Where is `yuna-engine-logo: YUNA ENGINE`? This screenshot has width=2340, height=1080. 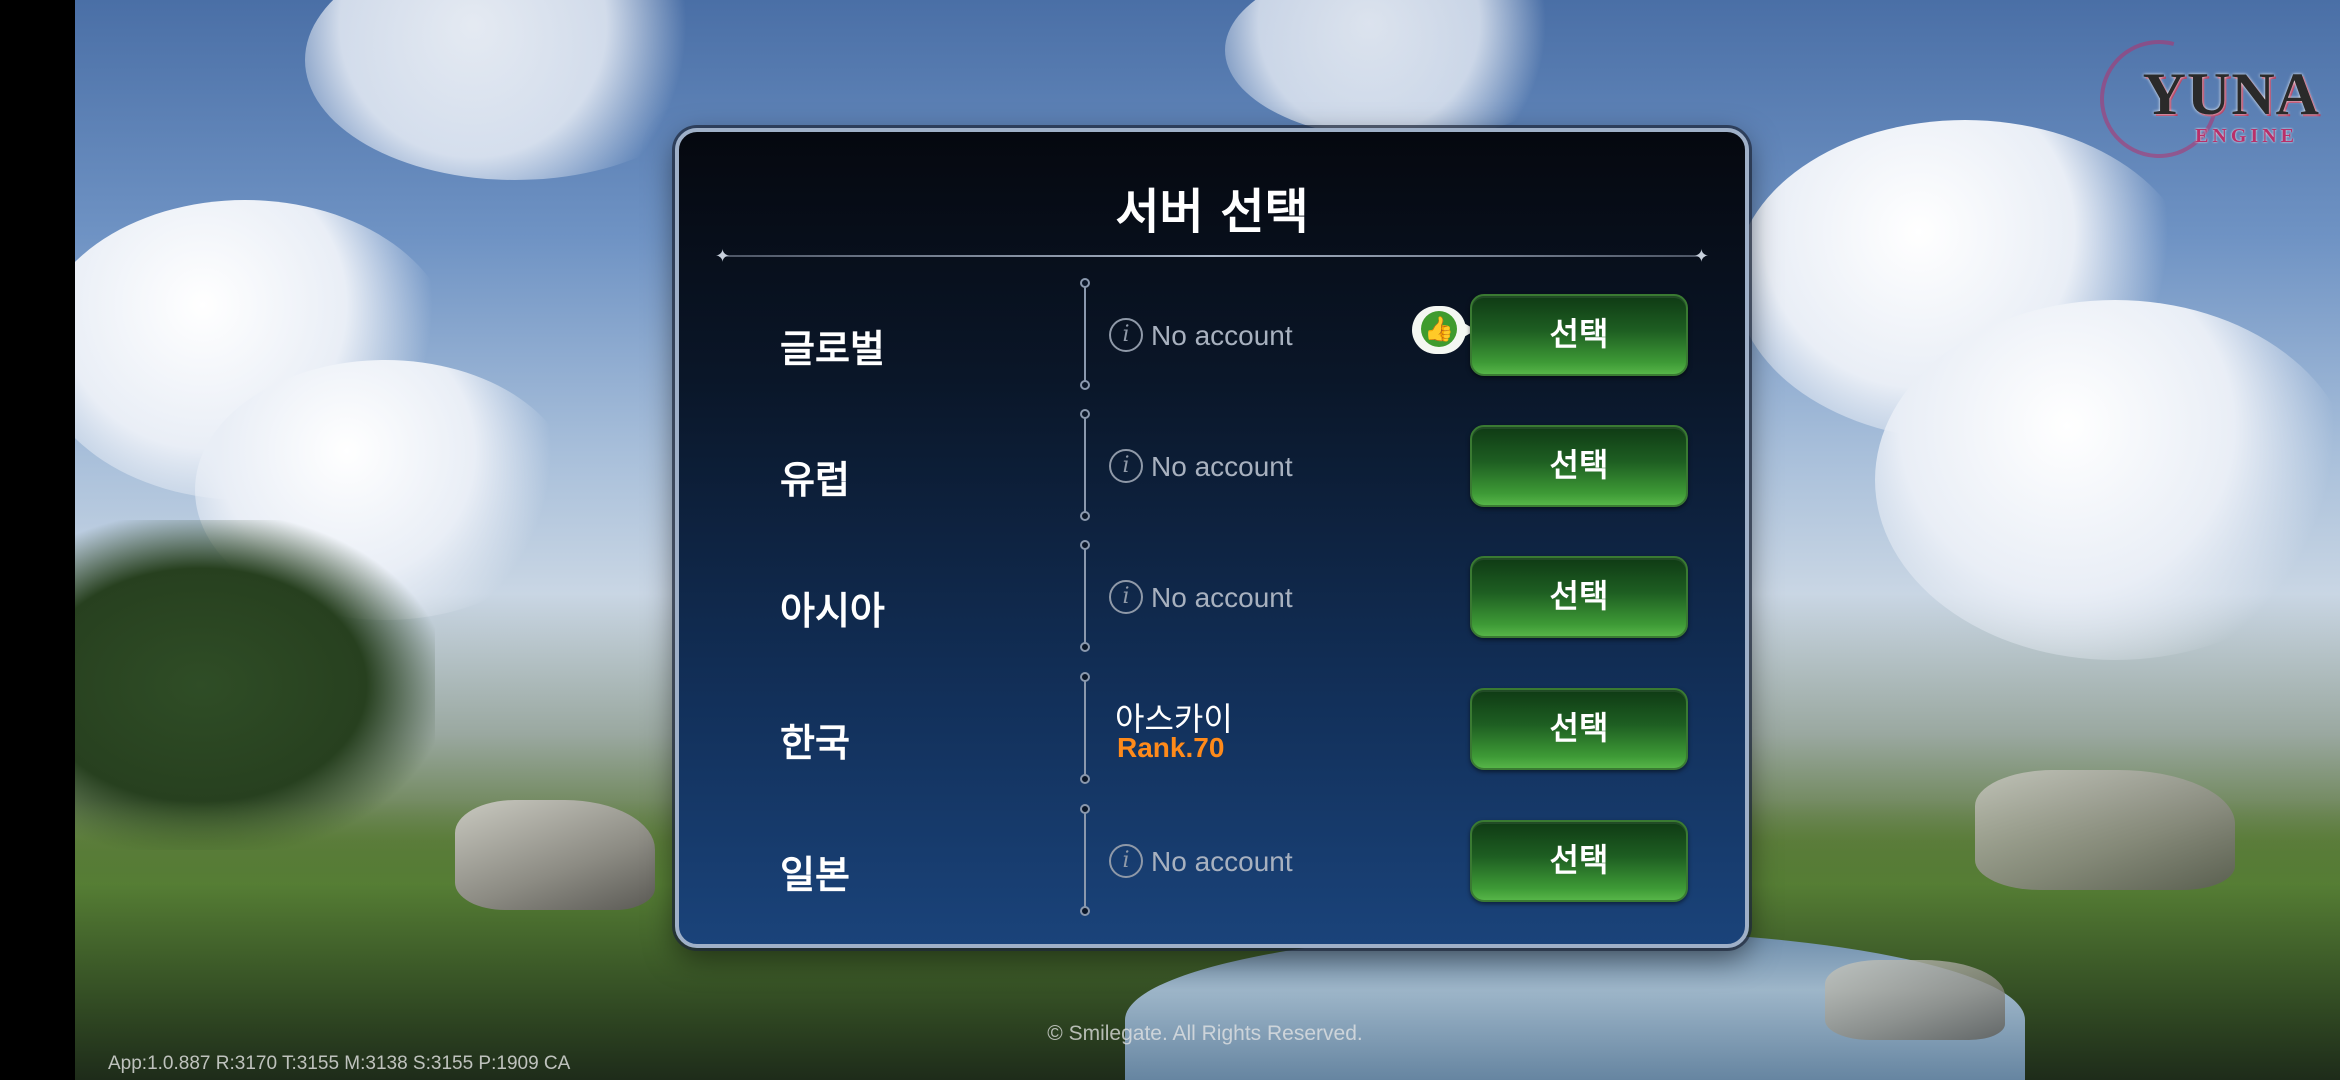 yuna-engine-logo: YUNA ENGINE is located at coordinates (2199, 99).